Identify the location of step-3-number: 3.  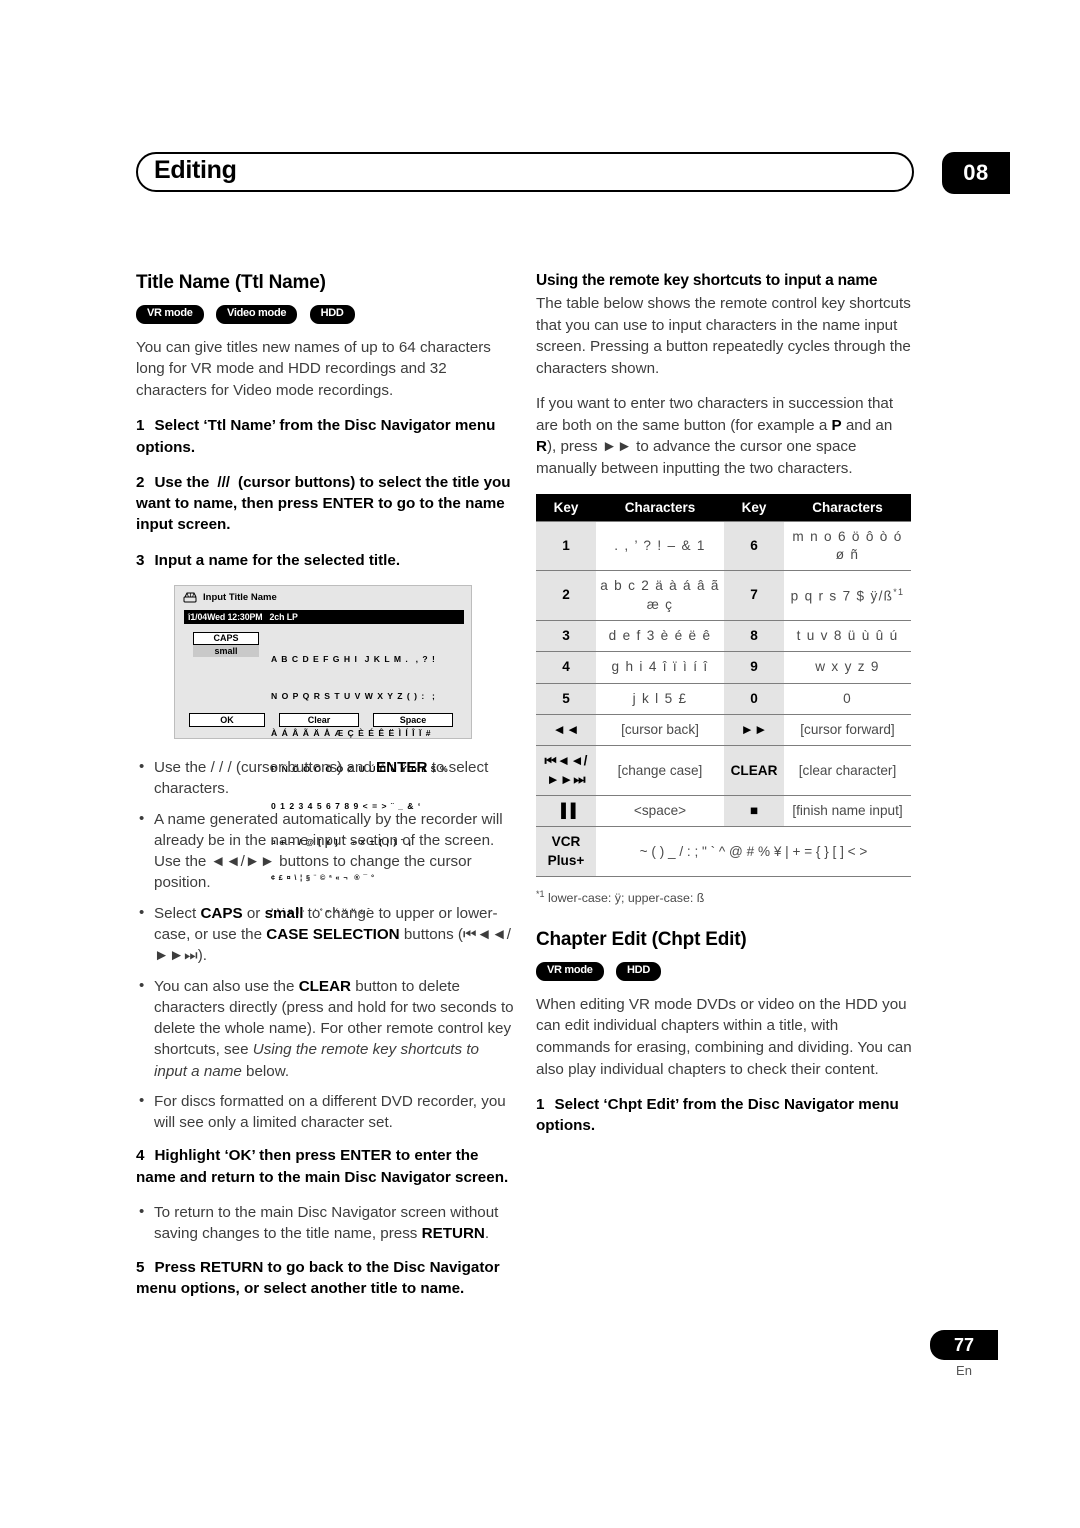
(140, 560).